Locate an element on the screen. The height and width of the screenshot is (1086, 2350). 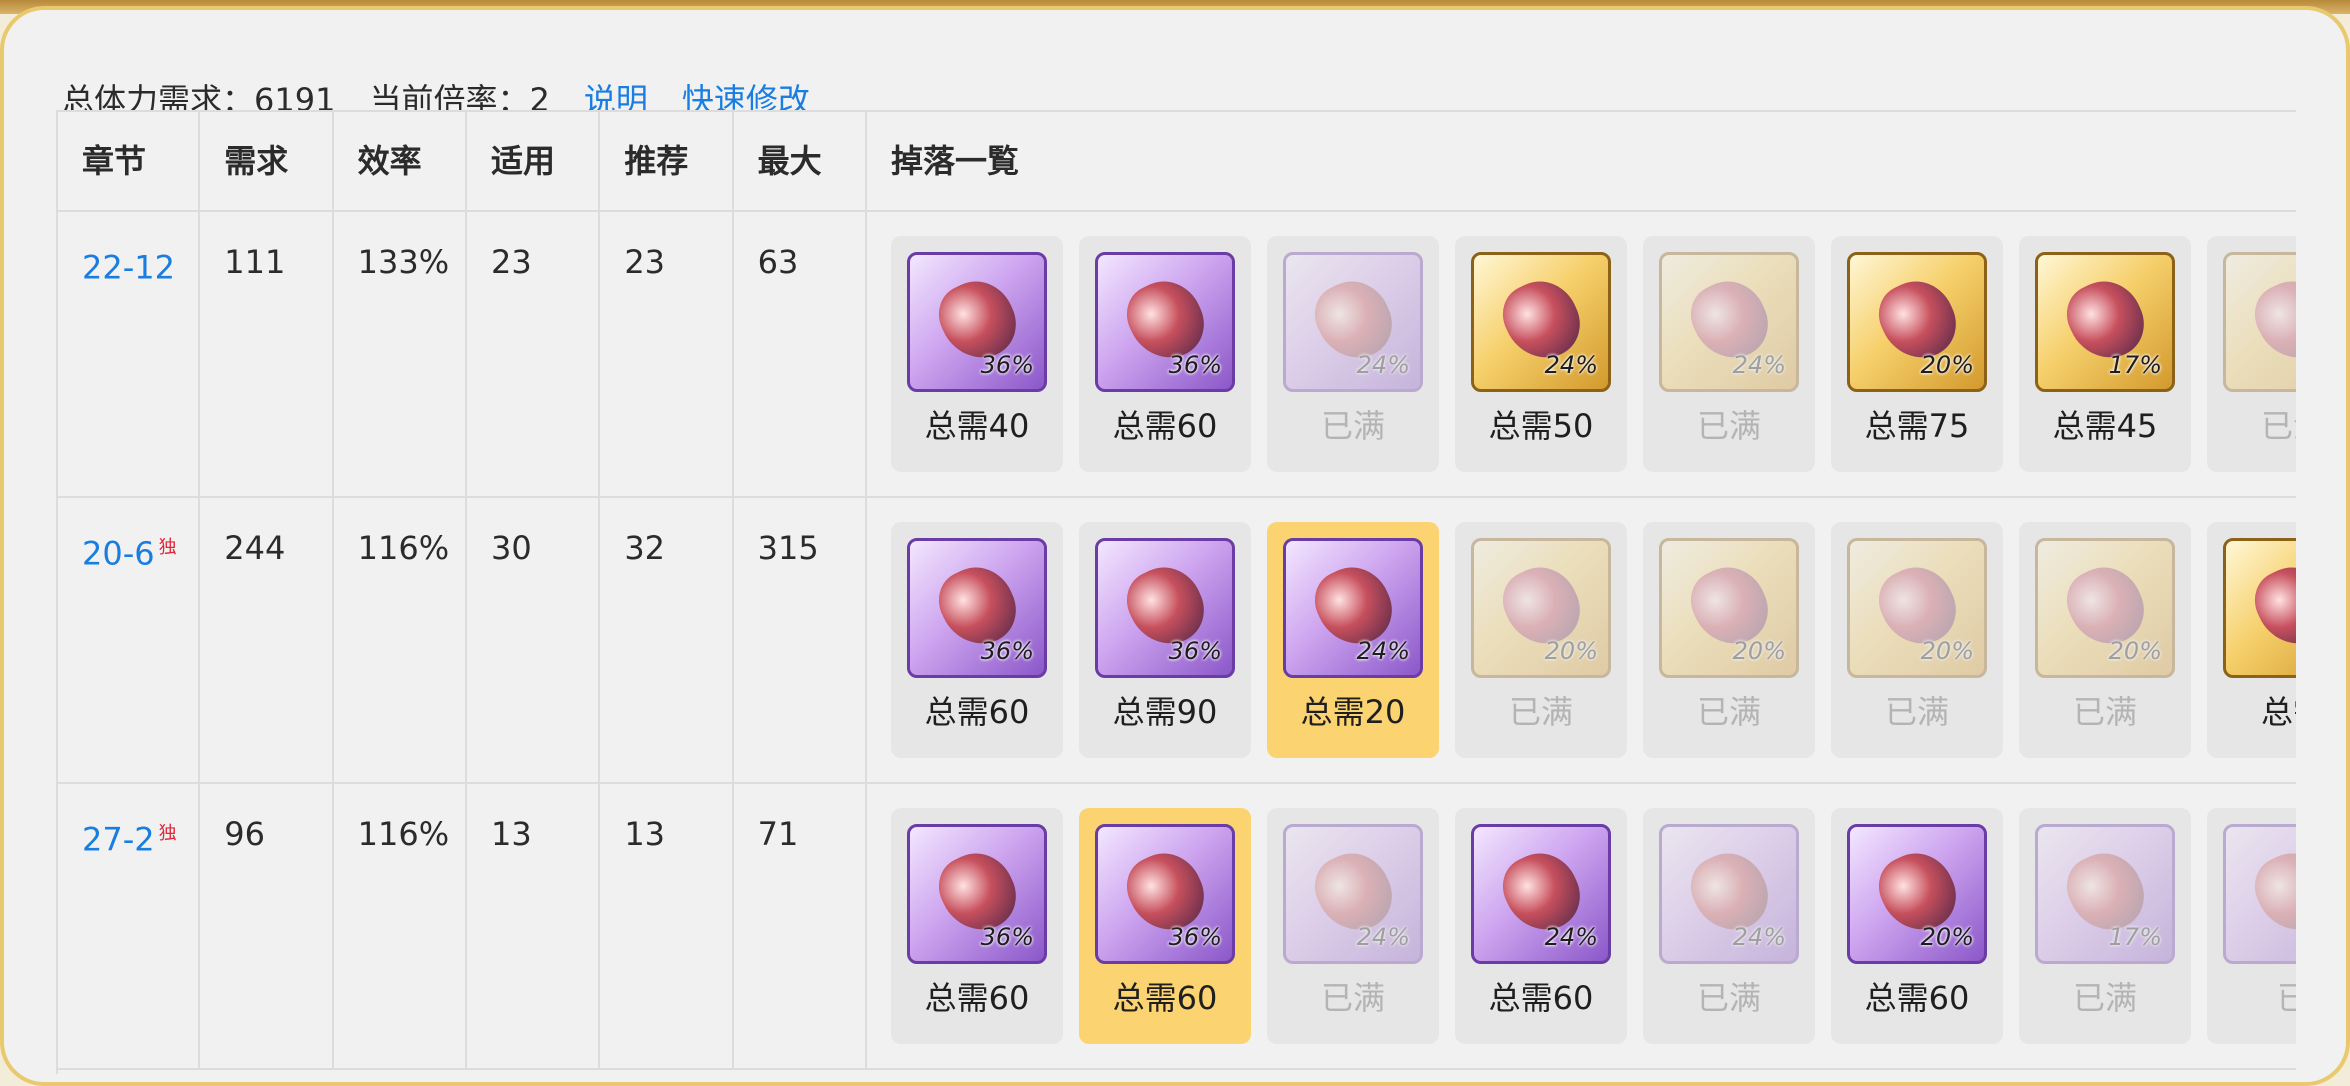
drop-need-label: 总需50 is located at coordinates (1541, 426).